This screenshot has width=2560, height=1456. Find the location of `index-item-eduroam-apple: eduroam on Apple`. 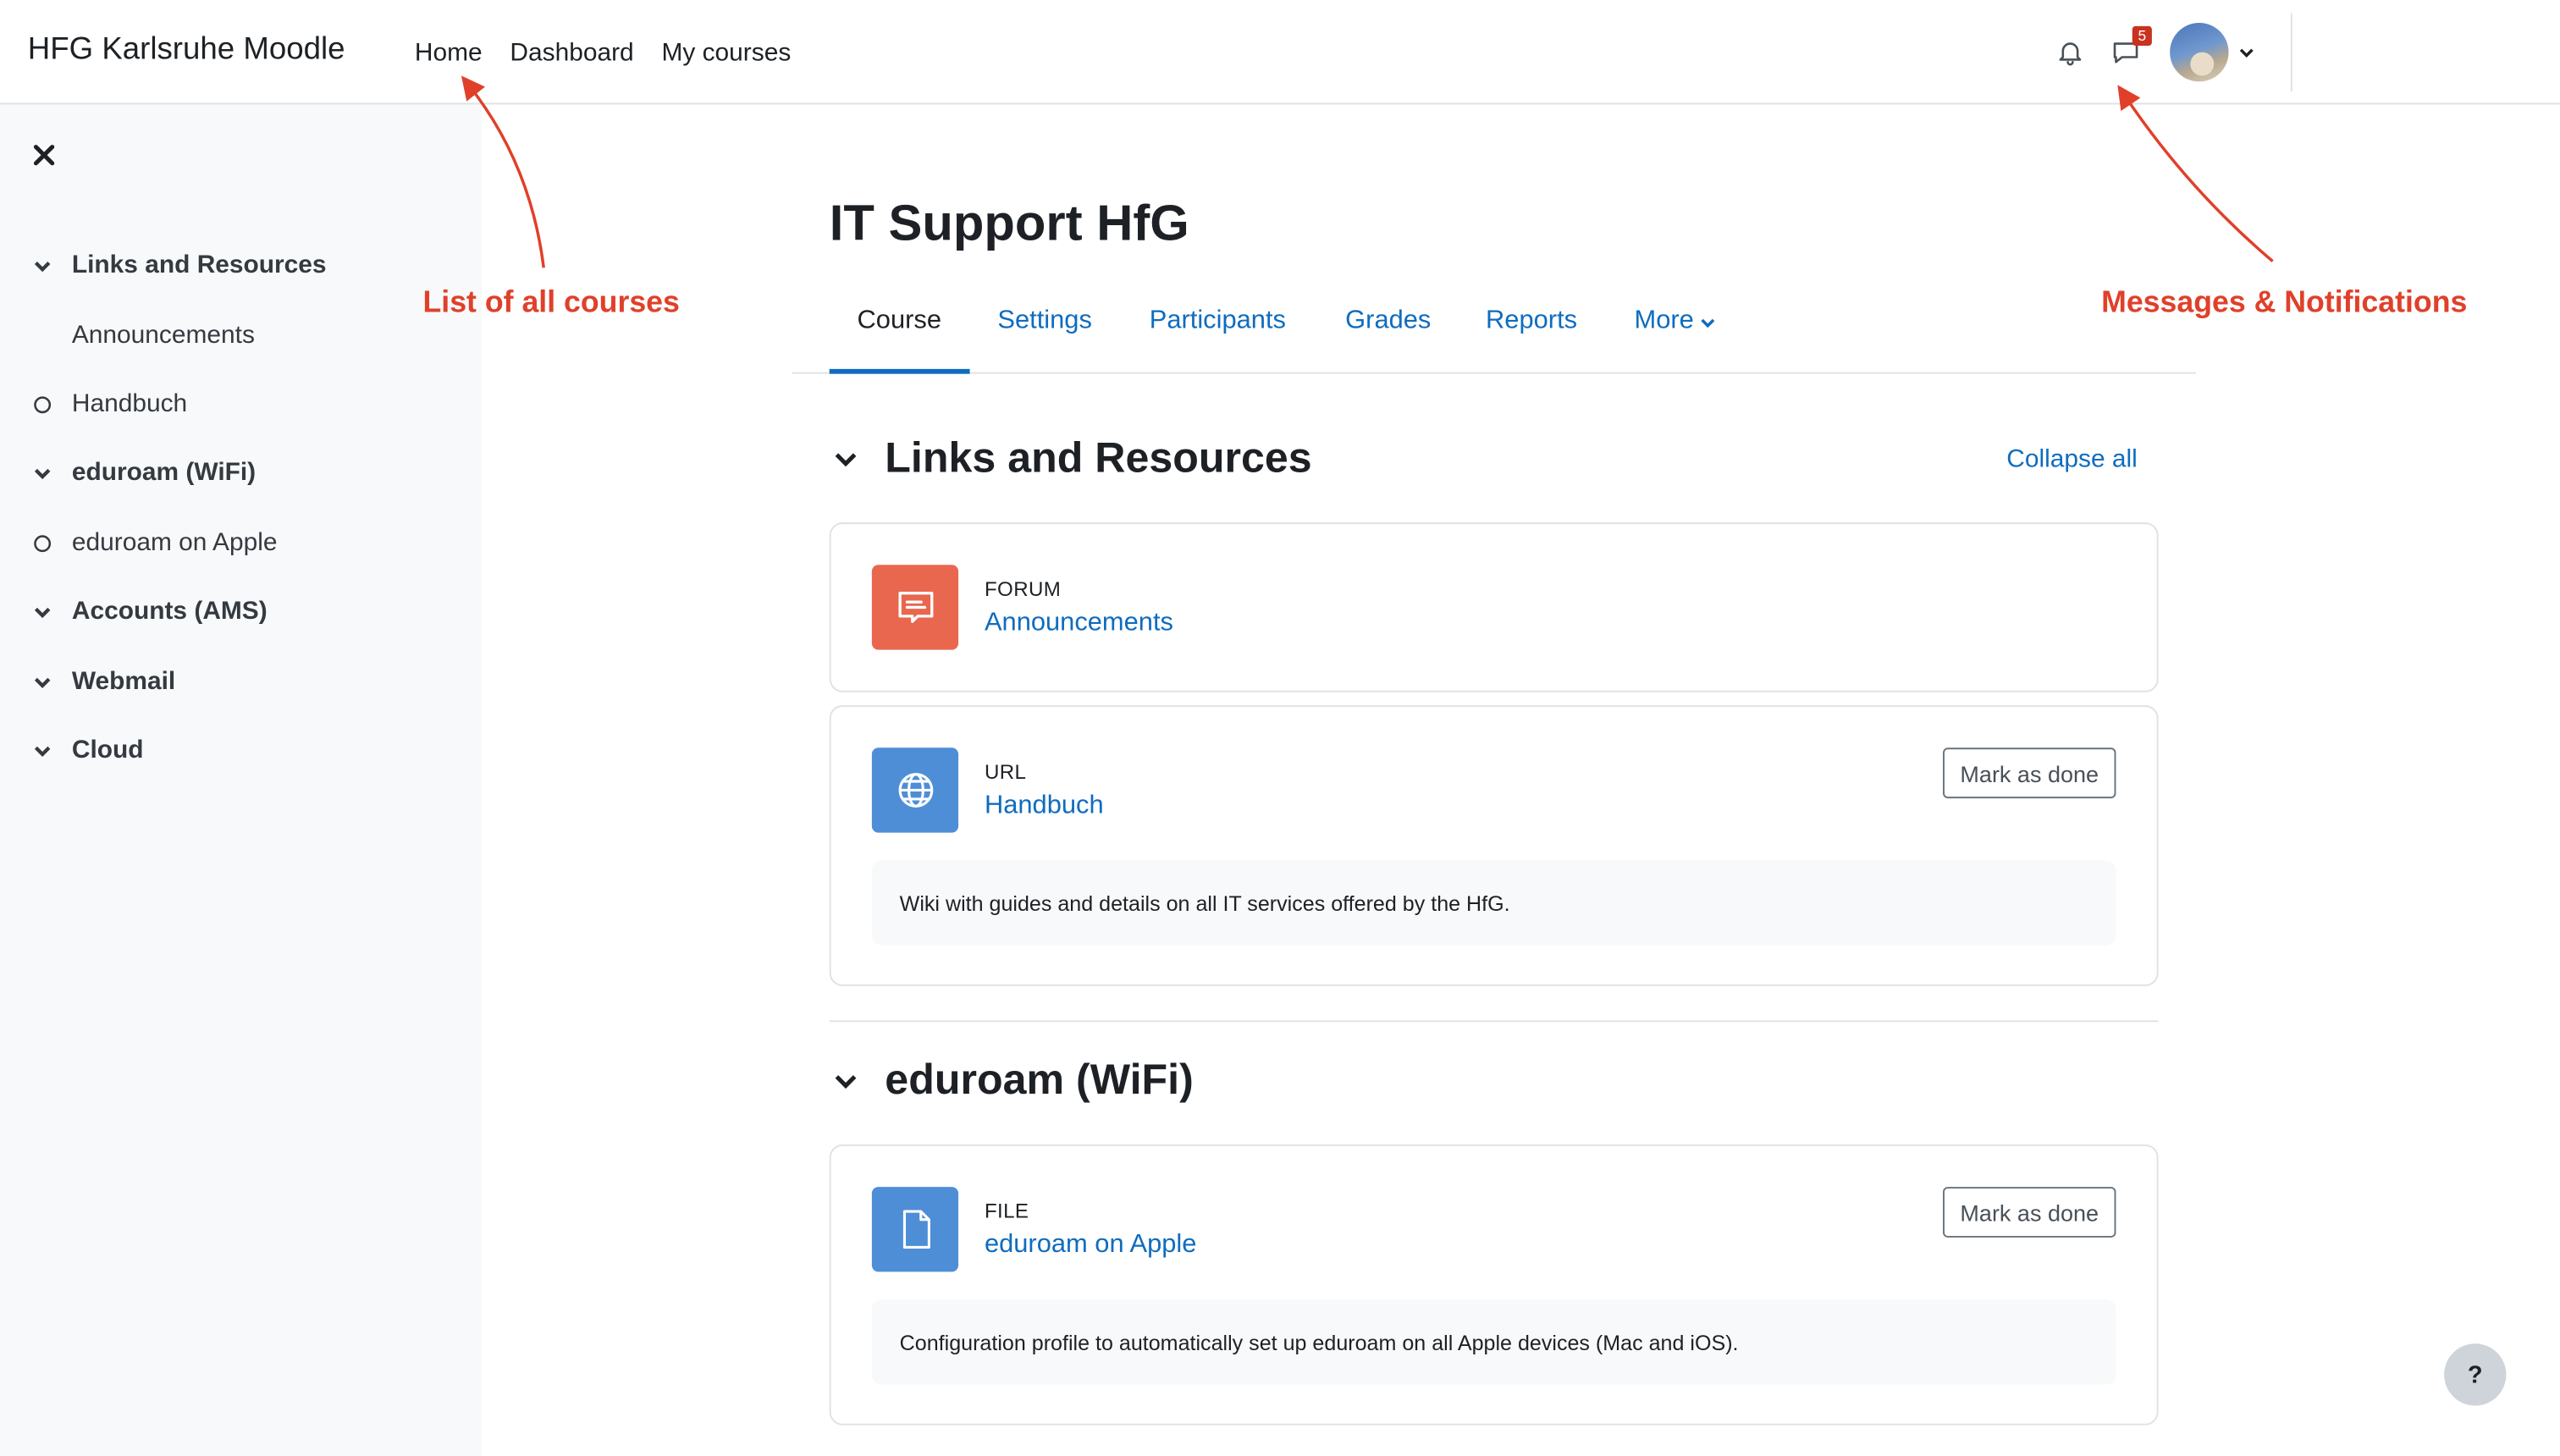

index-item-eduroam-apple: eduroam on Apple is located at coordinates (245, 543).